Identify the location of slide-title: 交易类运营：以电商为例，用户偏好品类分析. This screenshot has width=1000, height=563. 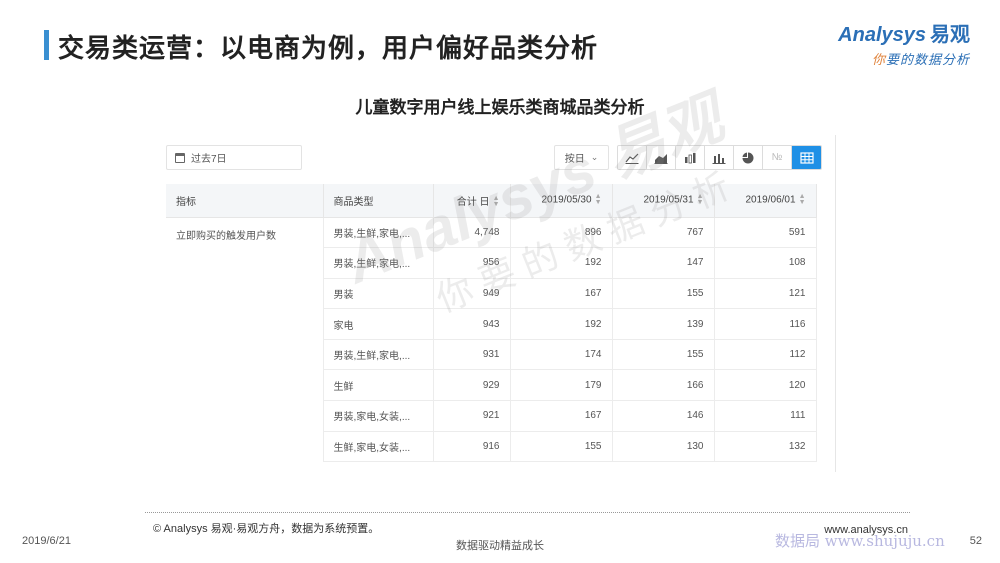
(328, 48).